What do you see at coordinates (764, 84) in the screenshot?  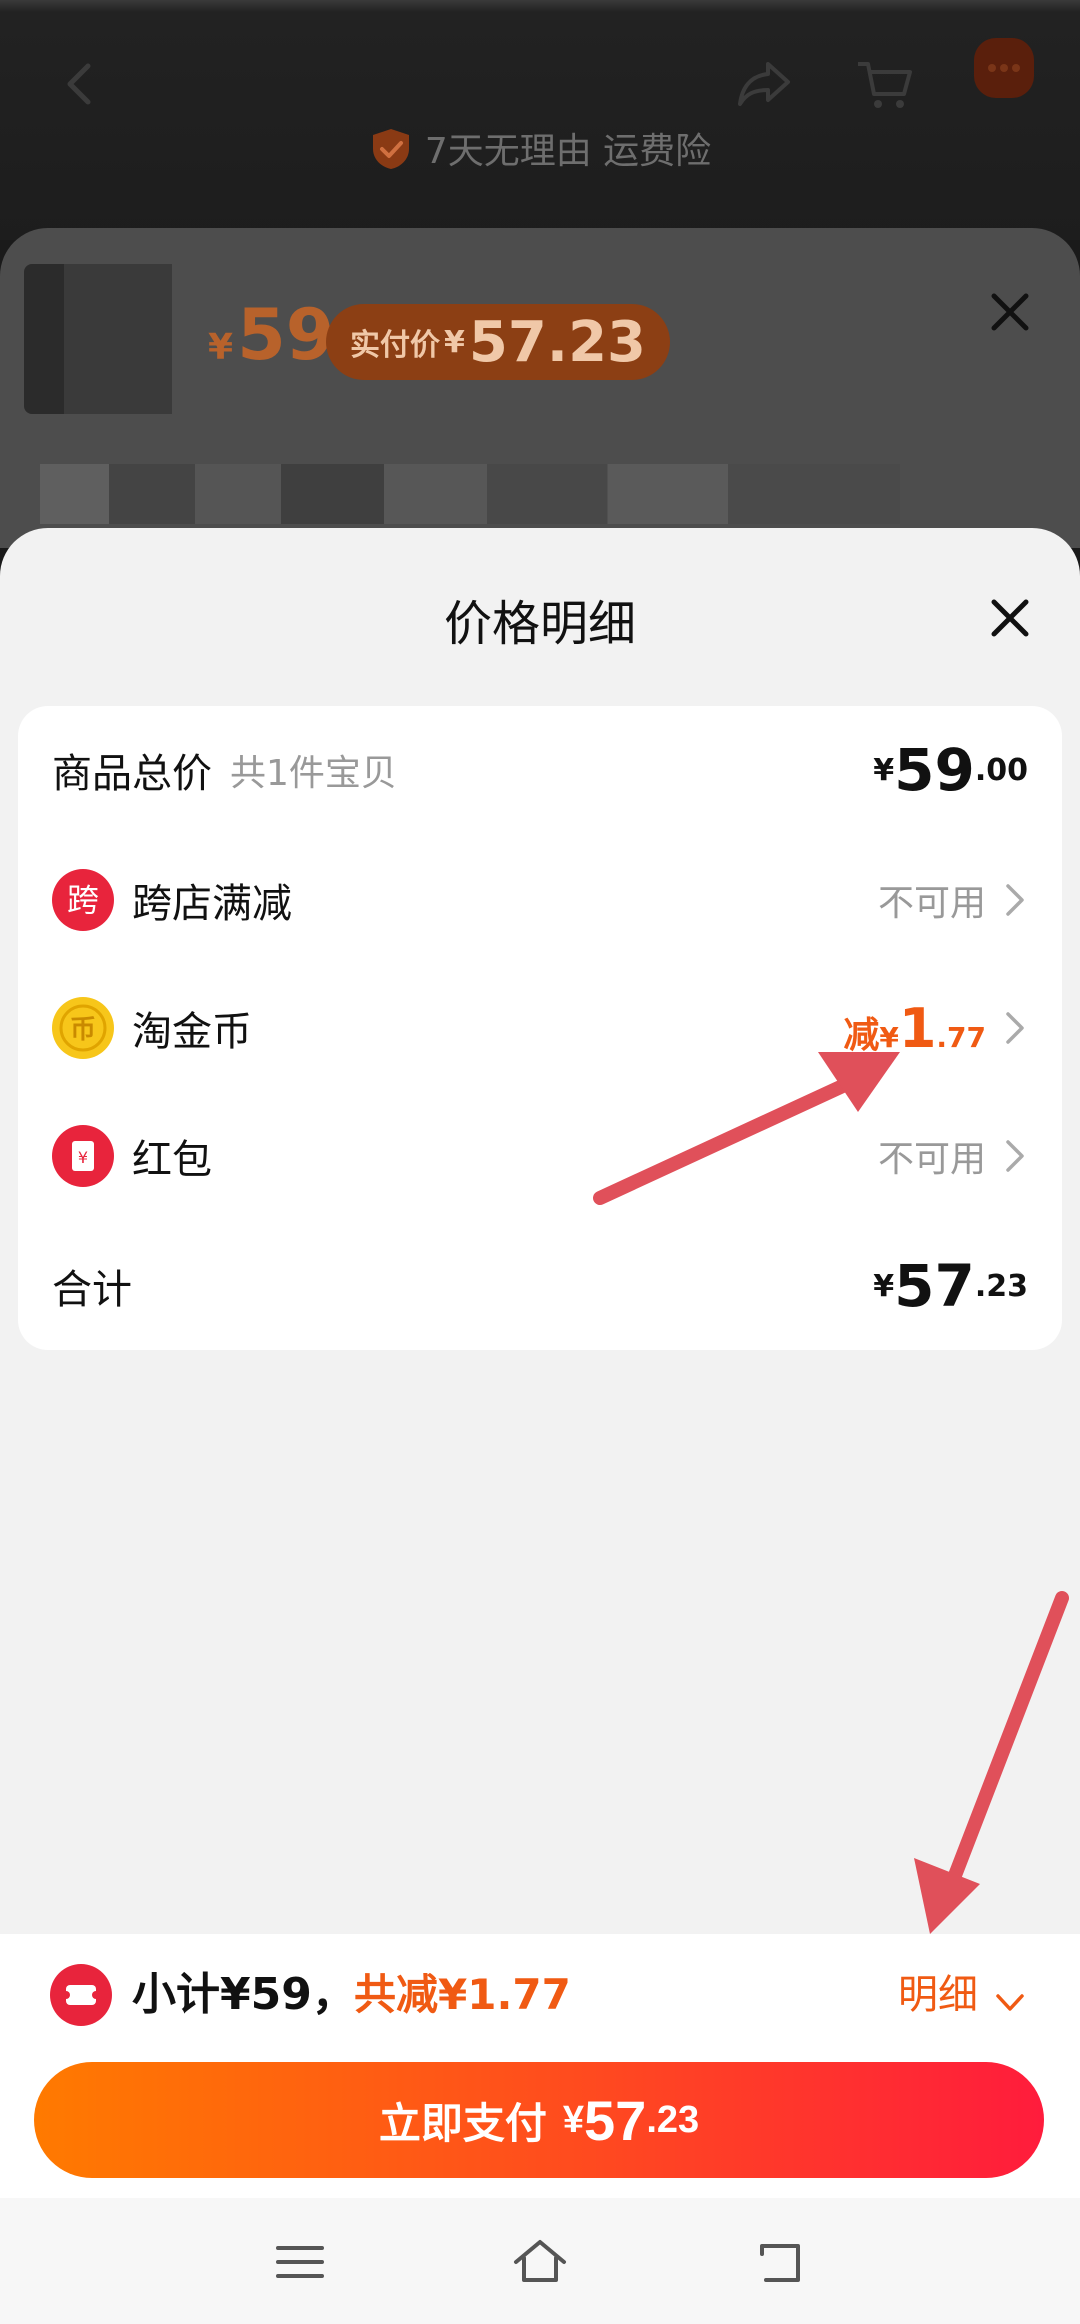 I see `share-icon` at bounding box center [764, 84].